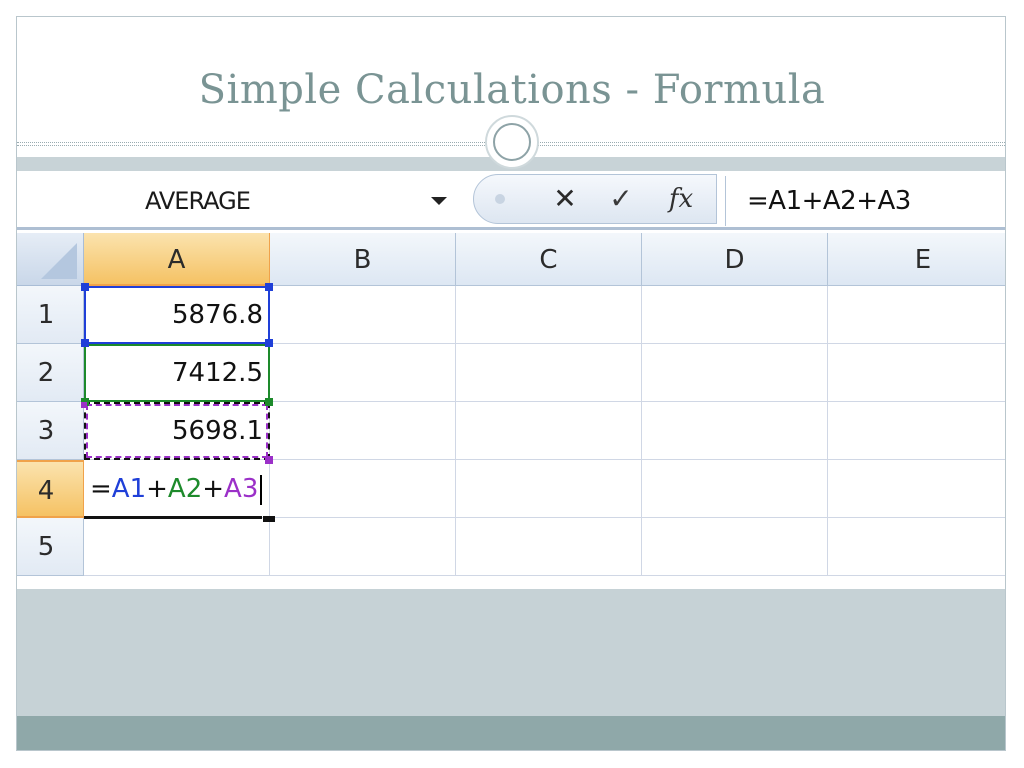 The height and width of the screenshot is (768, 1024). Describe the element at coordinates (512, 142) in the screenshot. I see `title-ornament` at that location.